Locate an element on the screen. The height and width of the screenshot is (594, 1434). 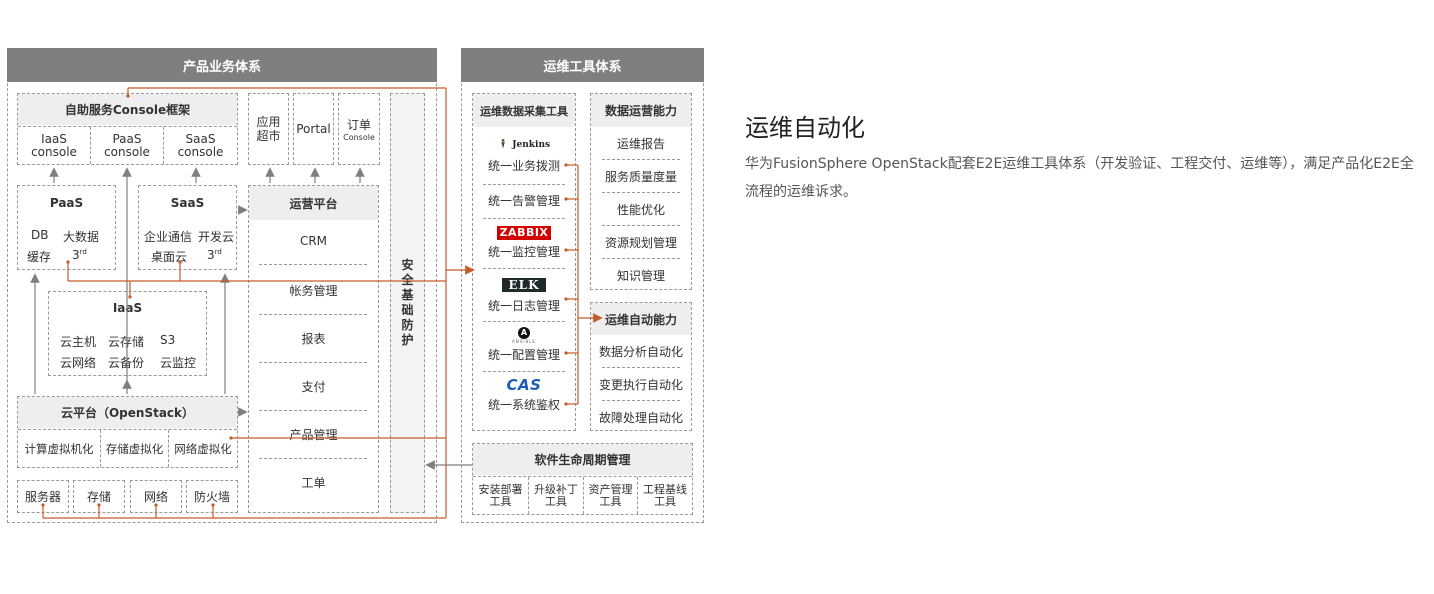
collect-tools-title: 运维数据采集工具 is located at coordinates (524, 110).